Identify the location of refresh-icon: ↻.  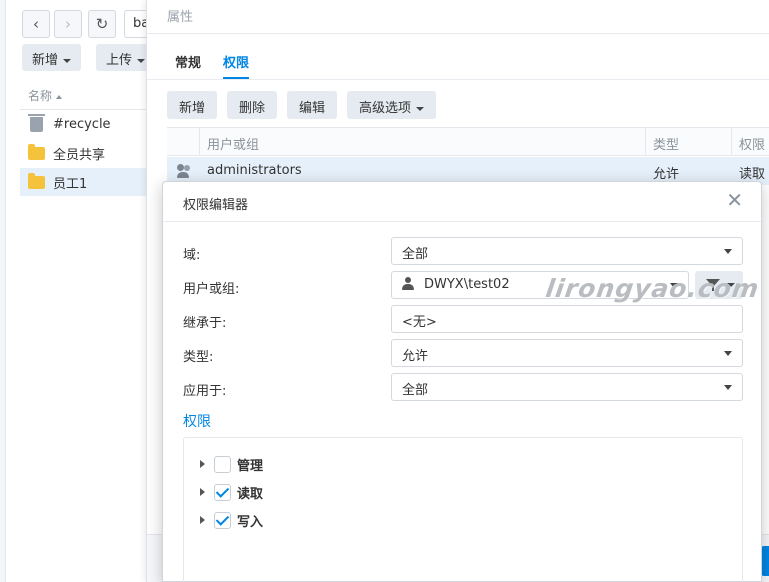
(102, 24).